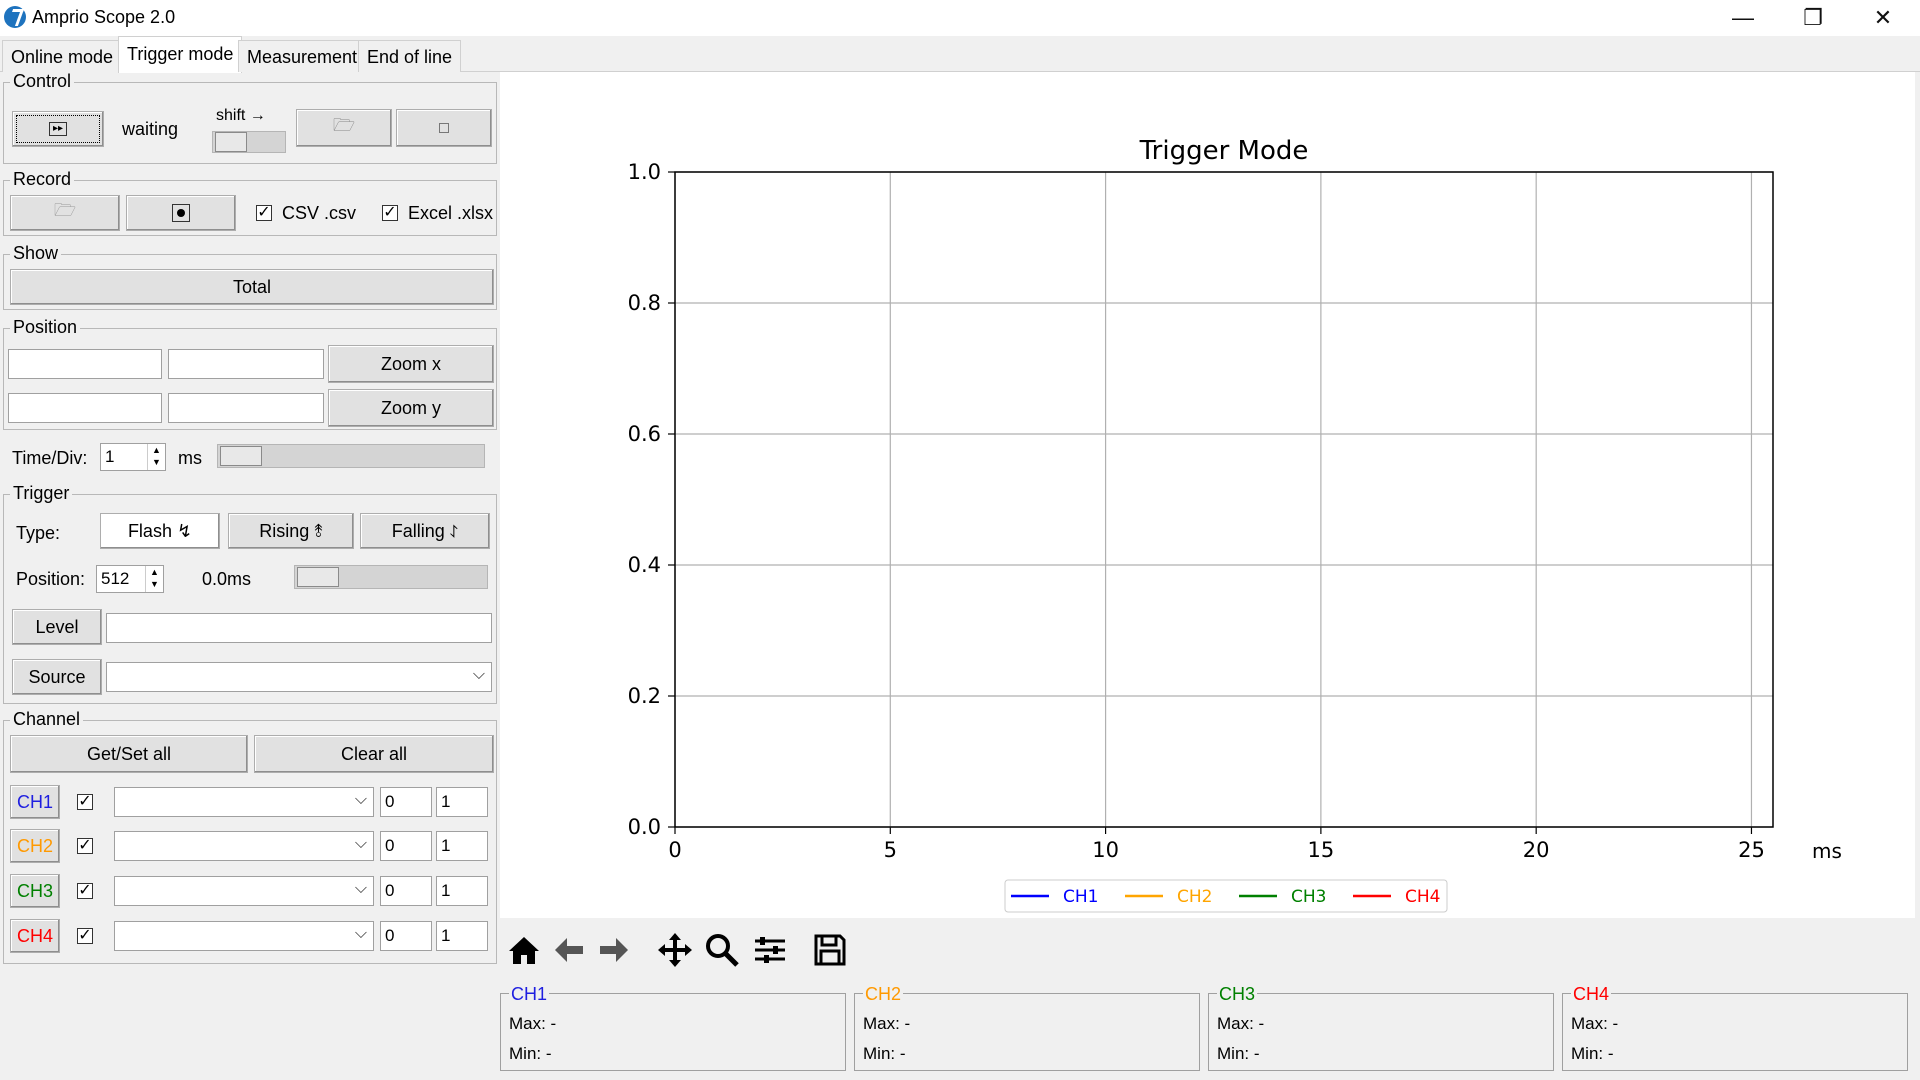 Image resolution: width=1920 pixels, height=1080 pixels. I want to click on ch3-checkbox: ✓, so click(85, 891).